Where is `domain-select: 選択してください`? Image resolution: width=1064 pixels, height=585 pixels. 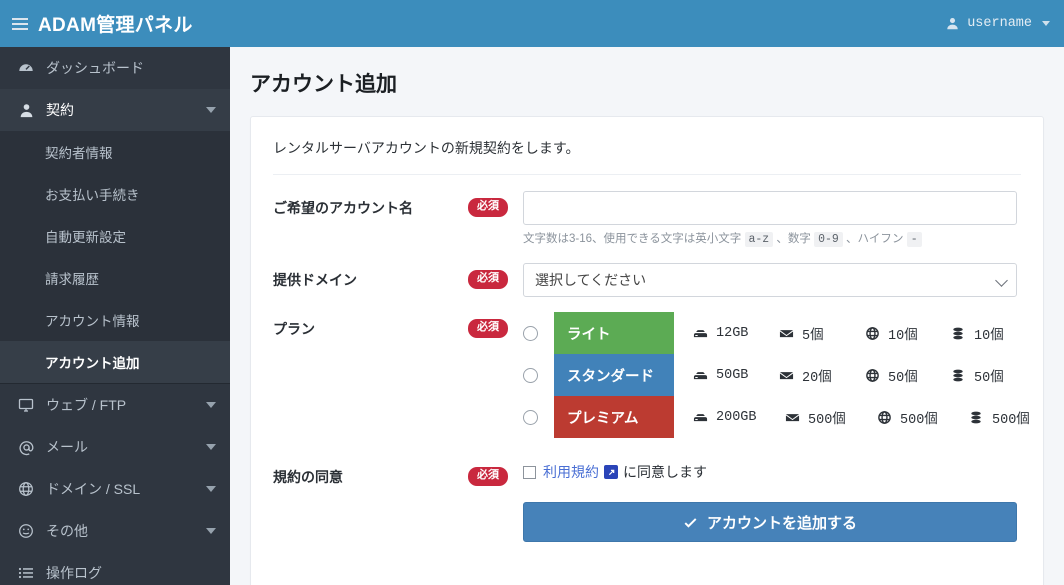
domain-select: 選択してください is located at coordinates (770, 280).